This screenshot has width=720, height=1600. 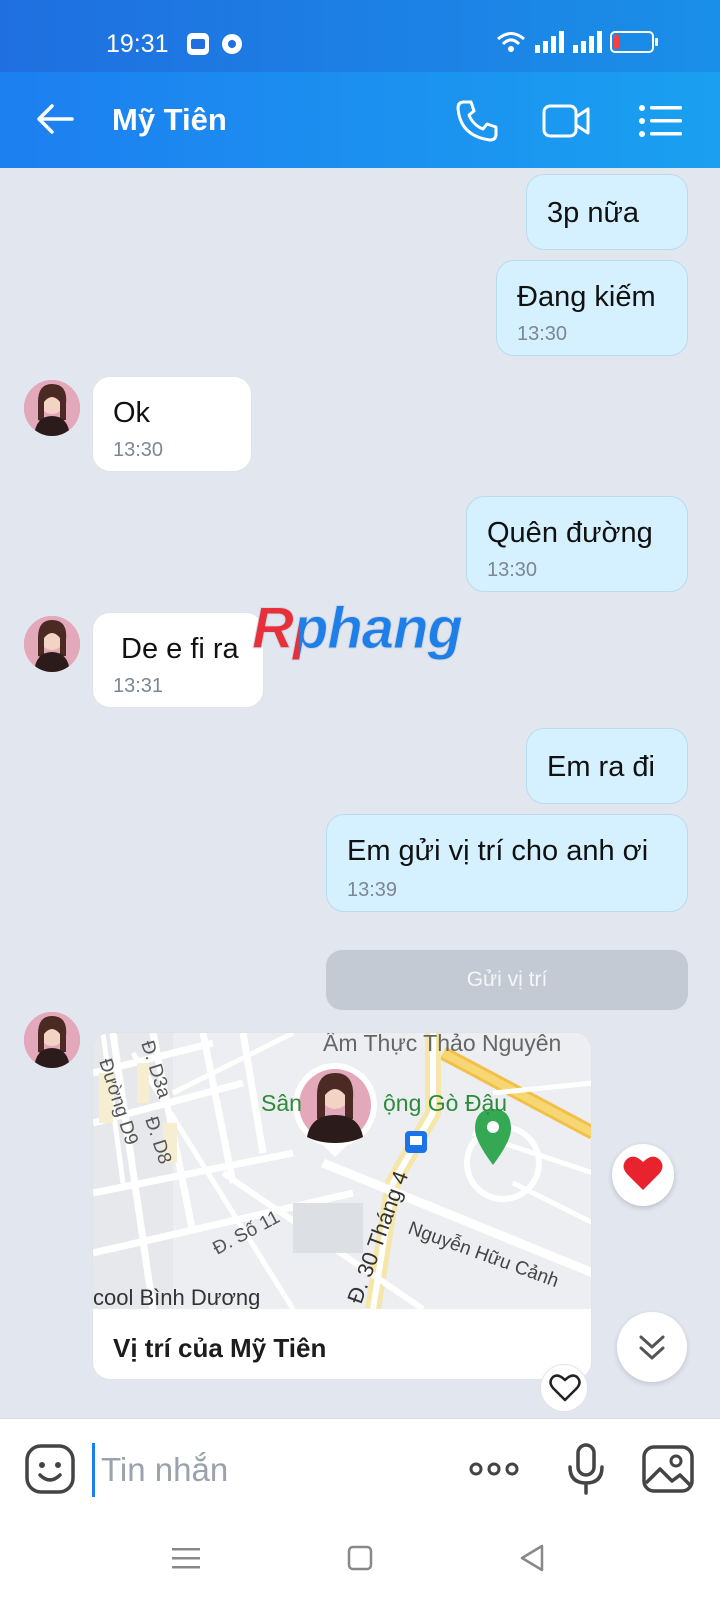 I want to click on message-bubble-sent: Em gửi vị trí cho anh ơi 13:39, so click(x=507, y=863).